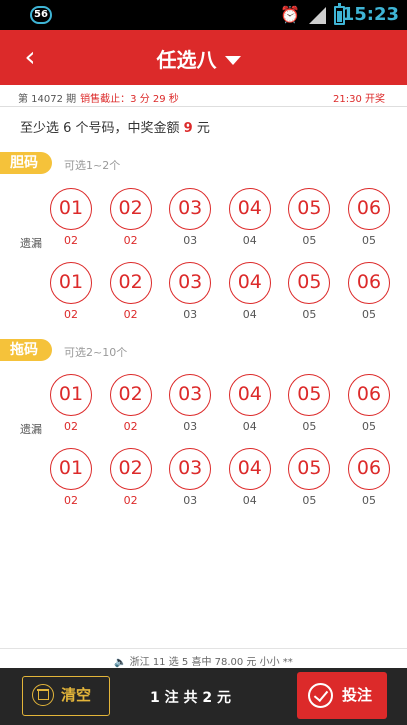 The width and height of the screenshot is (407, 725). What do you see at coordinates (102, 128) in the screenshot?
I see `hint-prefix: 至少选 6 个号码，中奖金额` at bounding box center [102, 128].